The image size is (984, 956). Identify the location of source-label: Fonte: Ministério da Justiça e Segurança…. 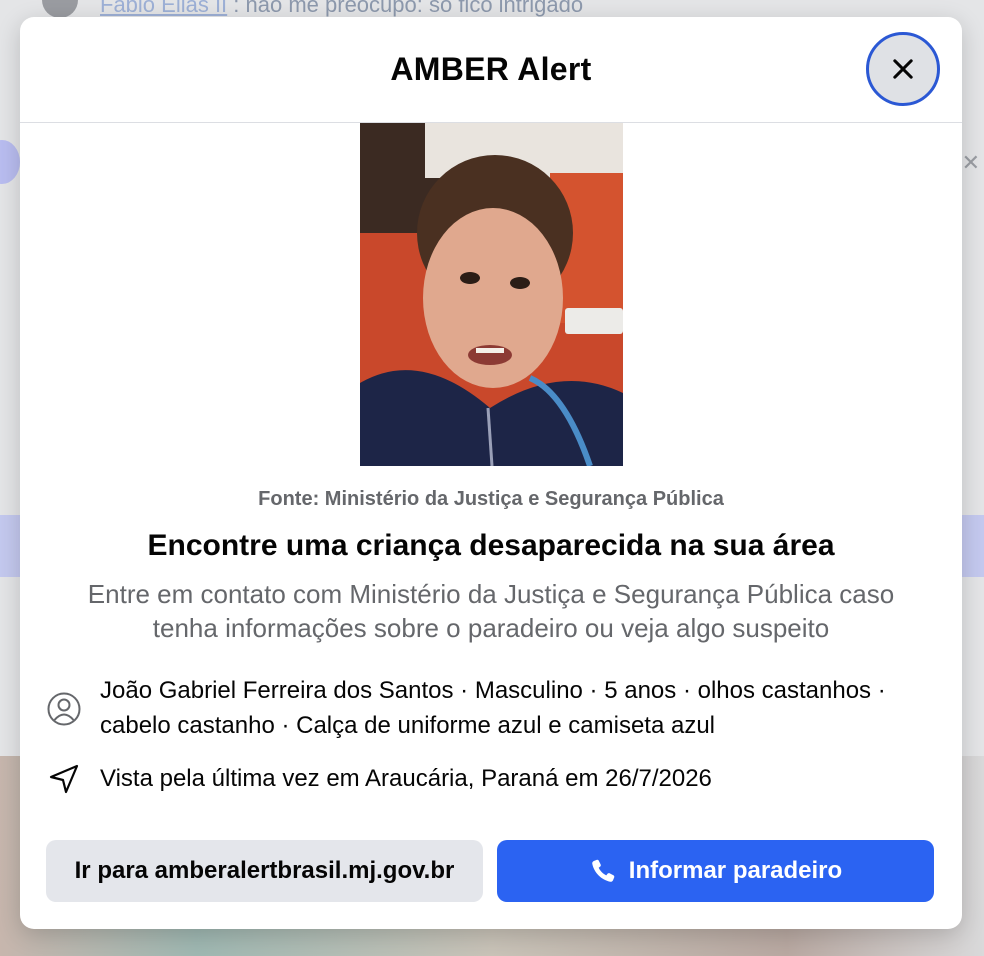
(491, 499).